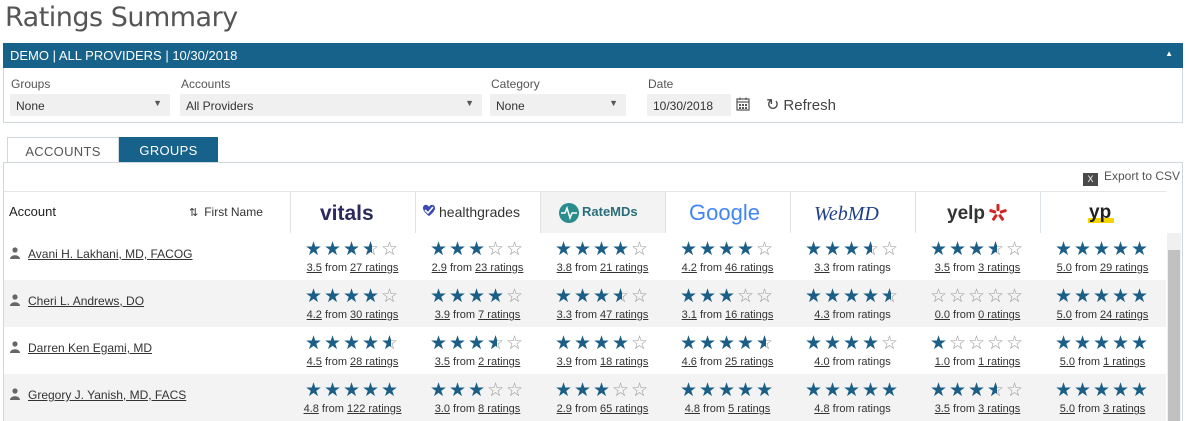  I want to click on rating-summary: 4.2 from 46 ratings, so click(727, 268).